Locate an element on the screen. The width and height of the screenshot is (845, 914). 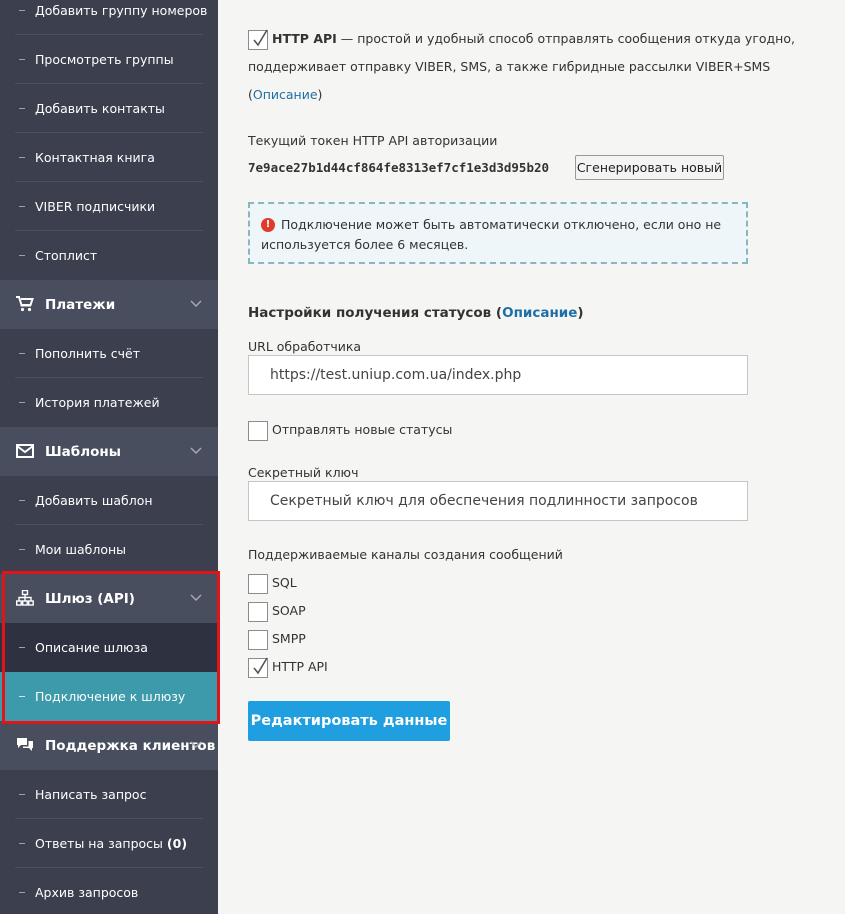
edit-data-button: Редактировать данные is located at coordinates (349, 721).